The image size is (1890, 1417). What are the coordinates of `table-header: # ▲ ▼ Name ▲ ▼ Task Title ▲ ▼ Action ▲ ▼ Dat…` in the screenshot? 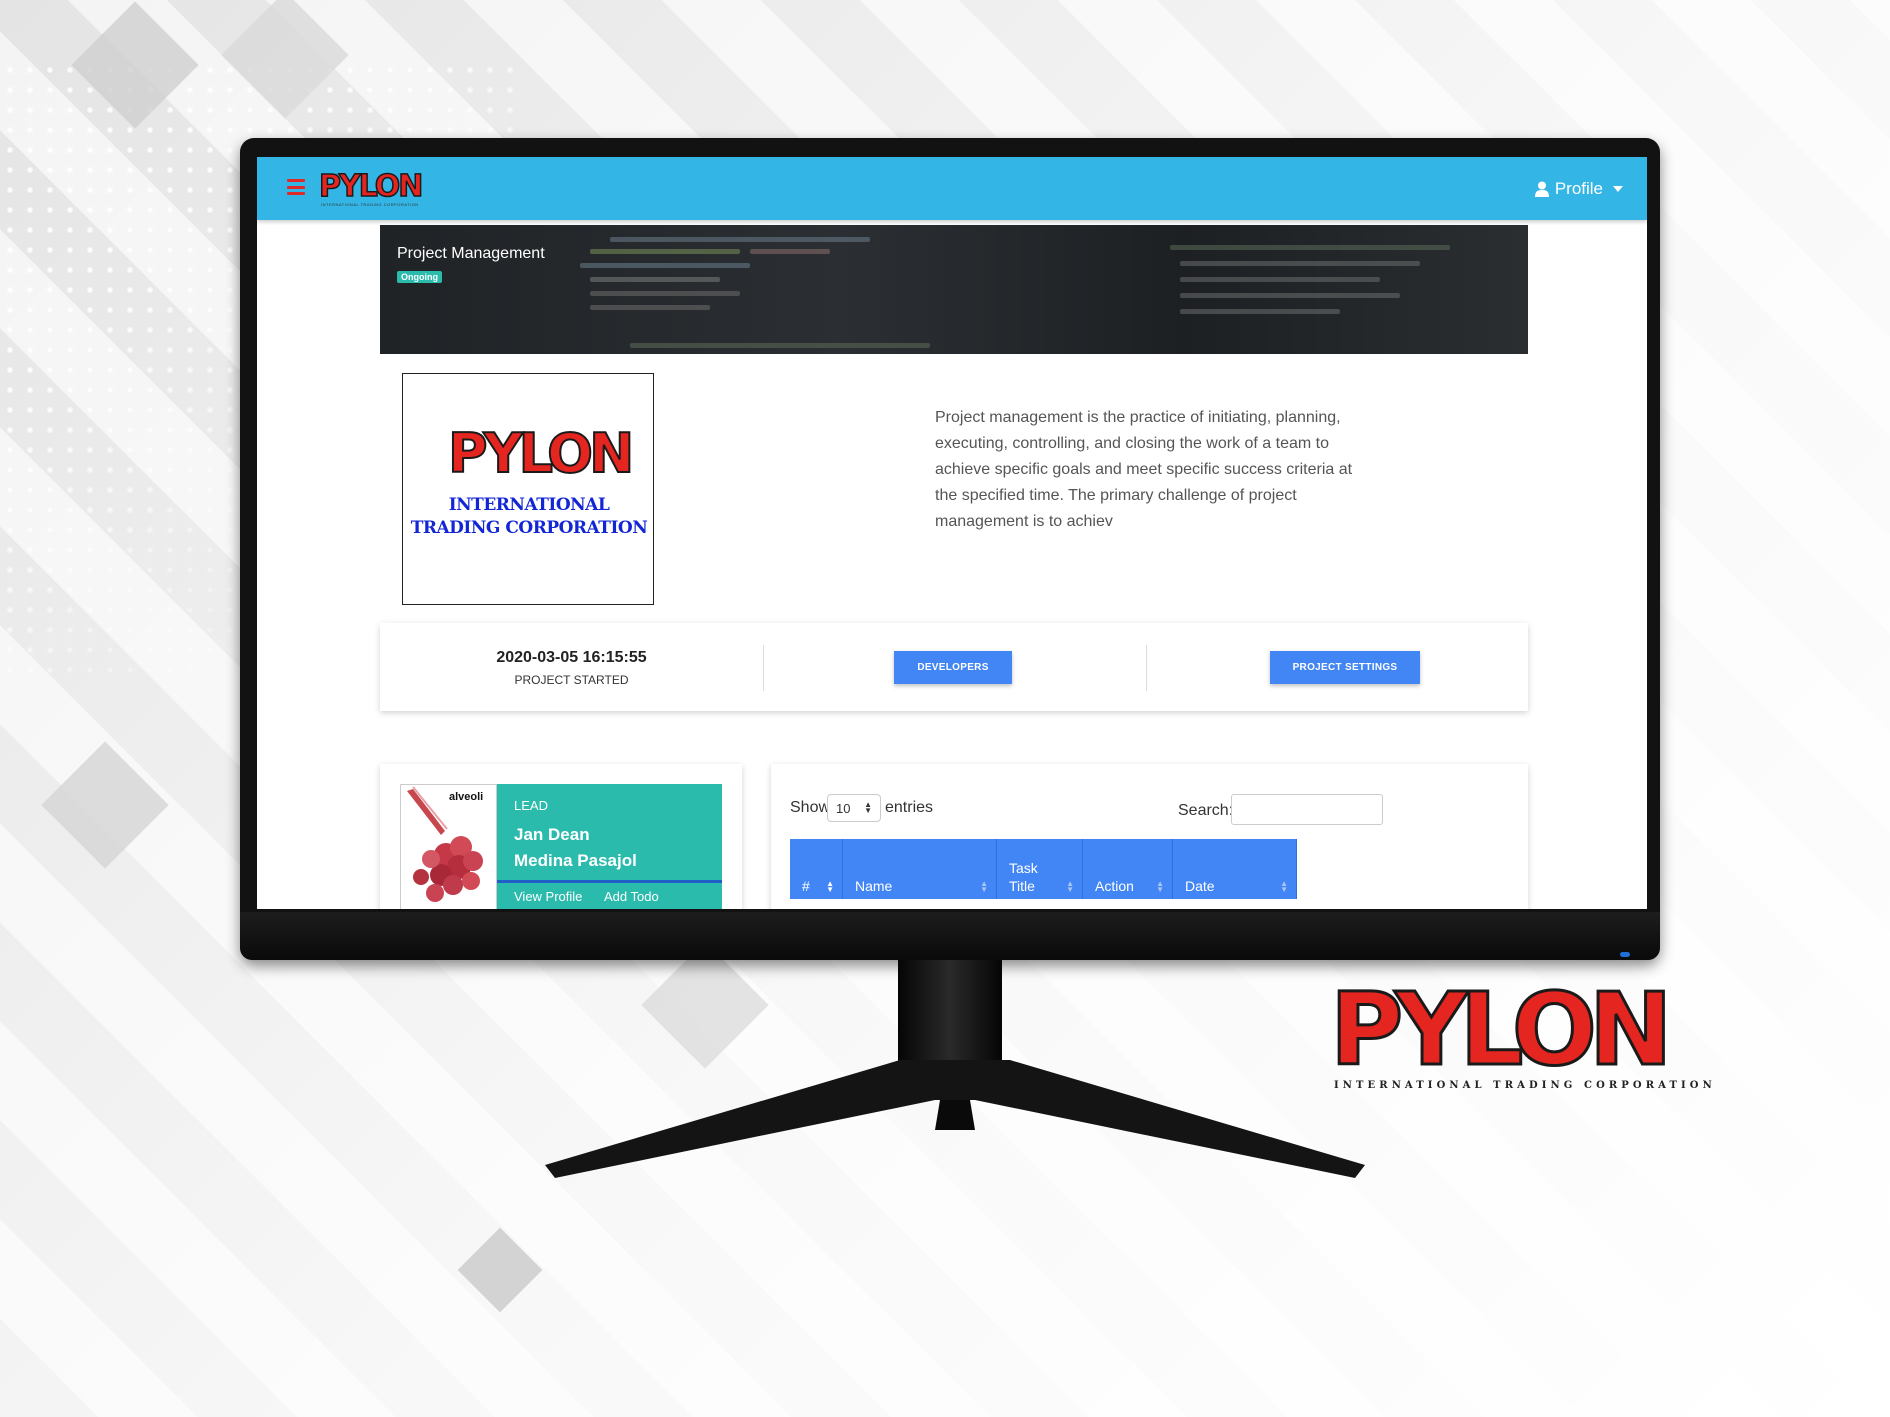 It's located at (1043, 869).